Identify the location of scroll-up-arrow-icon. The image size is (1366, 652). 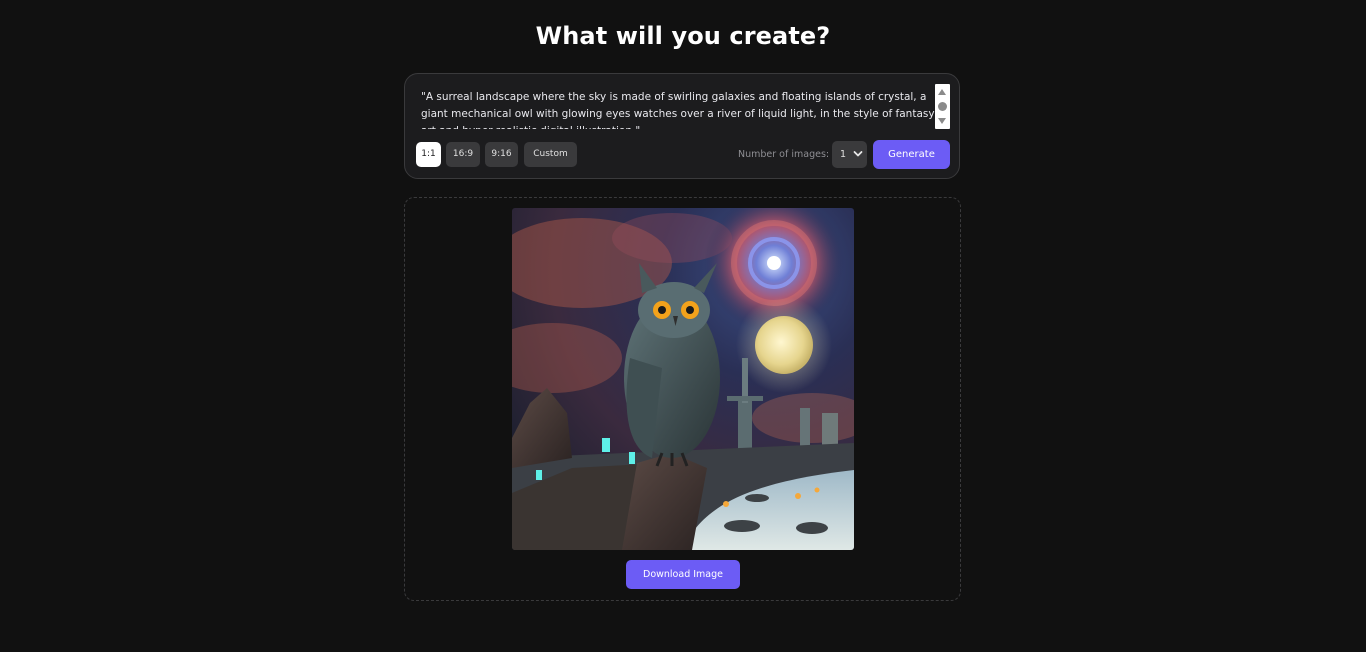
(942, 92).